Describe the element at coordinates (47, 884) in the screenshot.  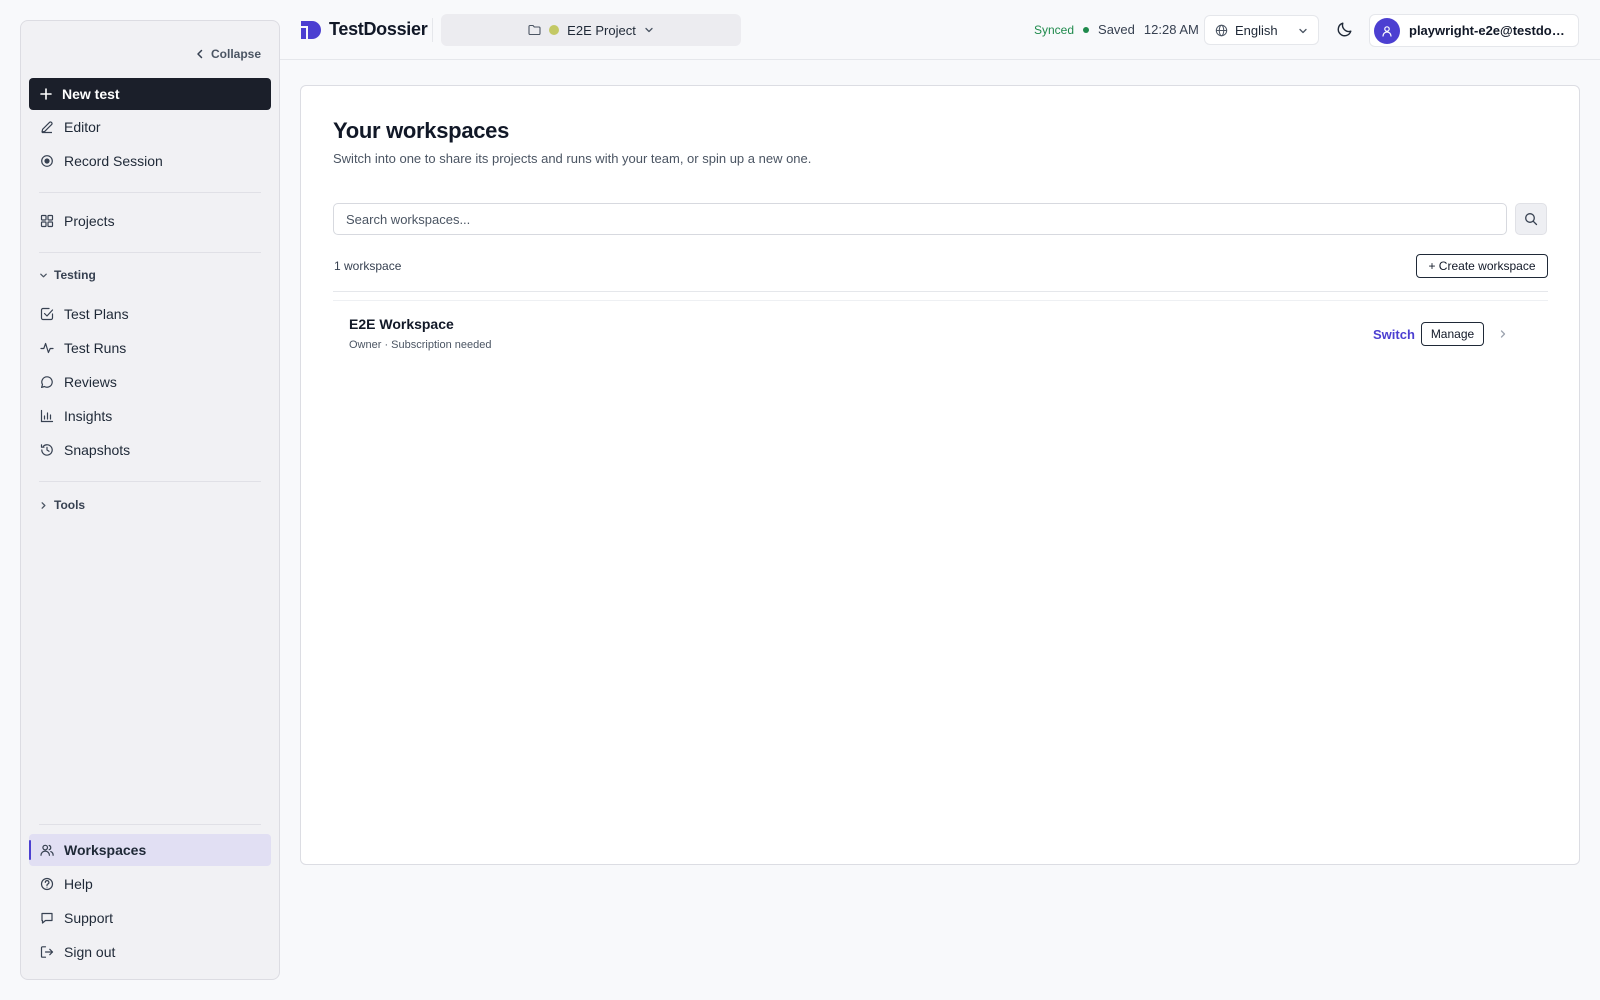
I see `help-icon` at that location.